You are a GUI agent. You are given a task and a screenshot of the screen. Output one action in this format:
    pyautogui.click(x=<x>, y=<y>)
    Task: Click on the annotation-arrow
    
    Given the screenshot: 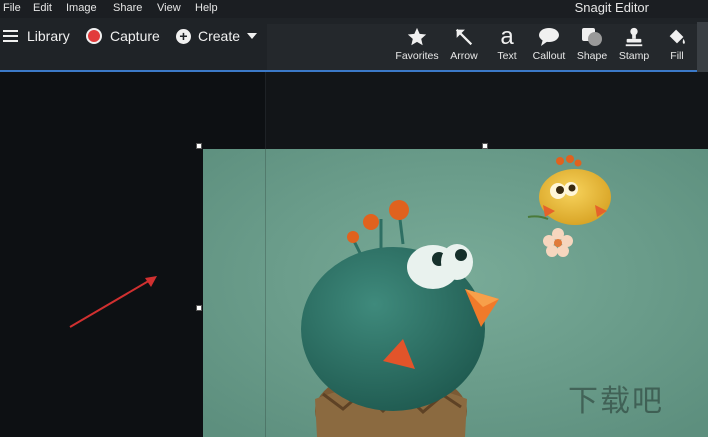 What is the action you would take?
    pyautogui.click(x=115, y=300)
    